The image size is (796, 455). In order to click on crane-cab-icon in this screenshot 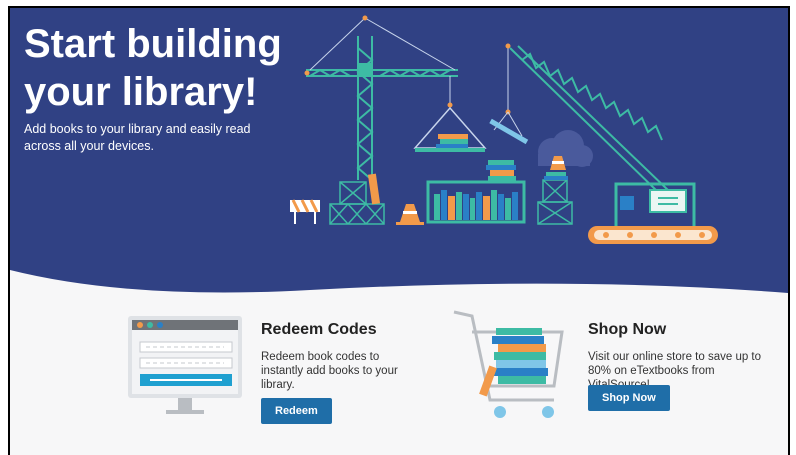, I will do `click(655, 206)`.